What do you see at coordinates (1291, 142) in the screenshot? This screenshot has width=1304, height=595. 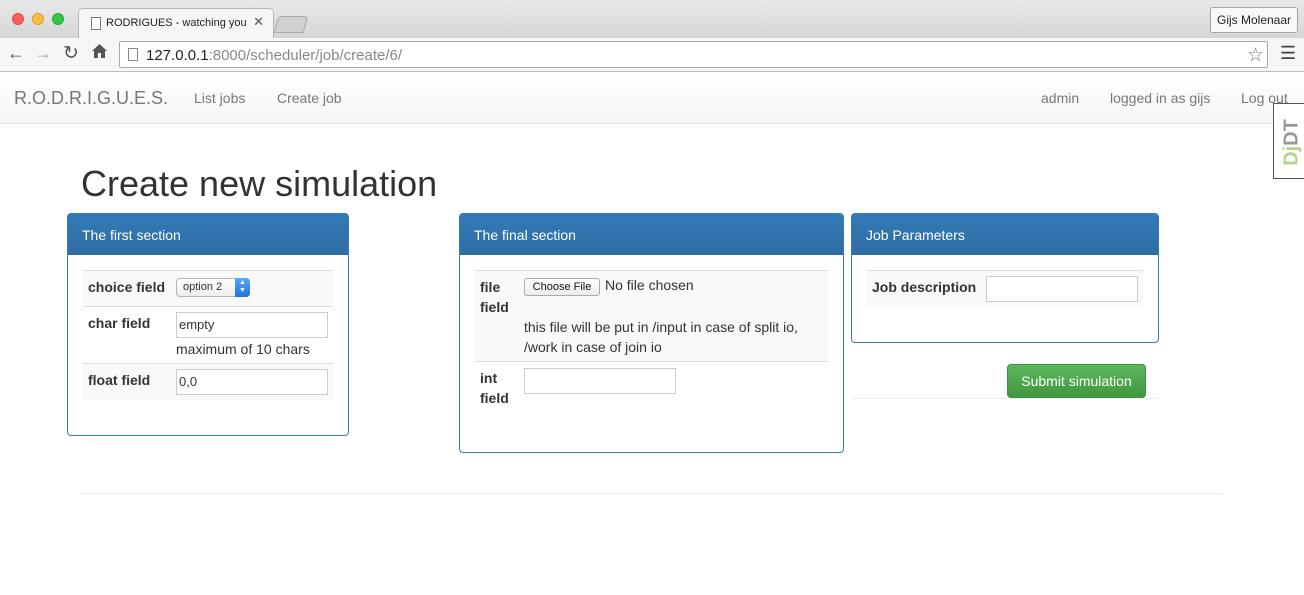 I see `djdt-logo: DjDT` at bounding box center [1291, 142].